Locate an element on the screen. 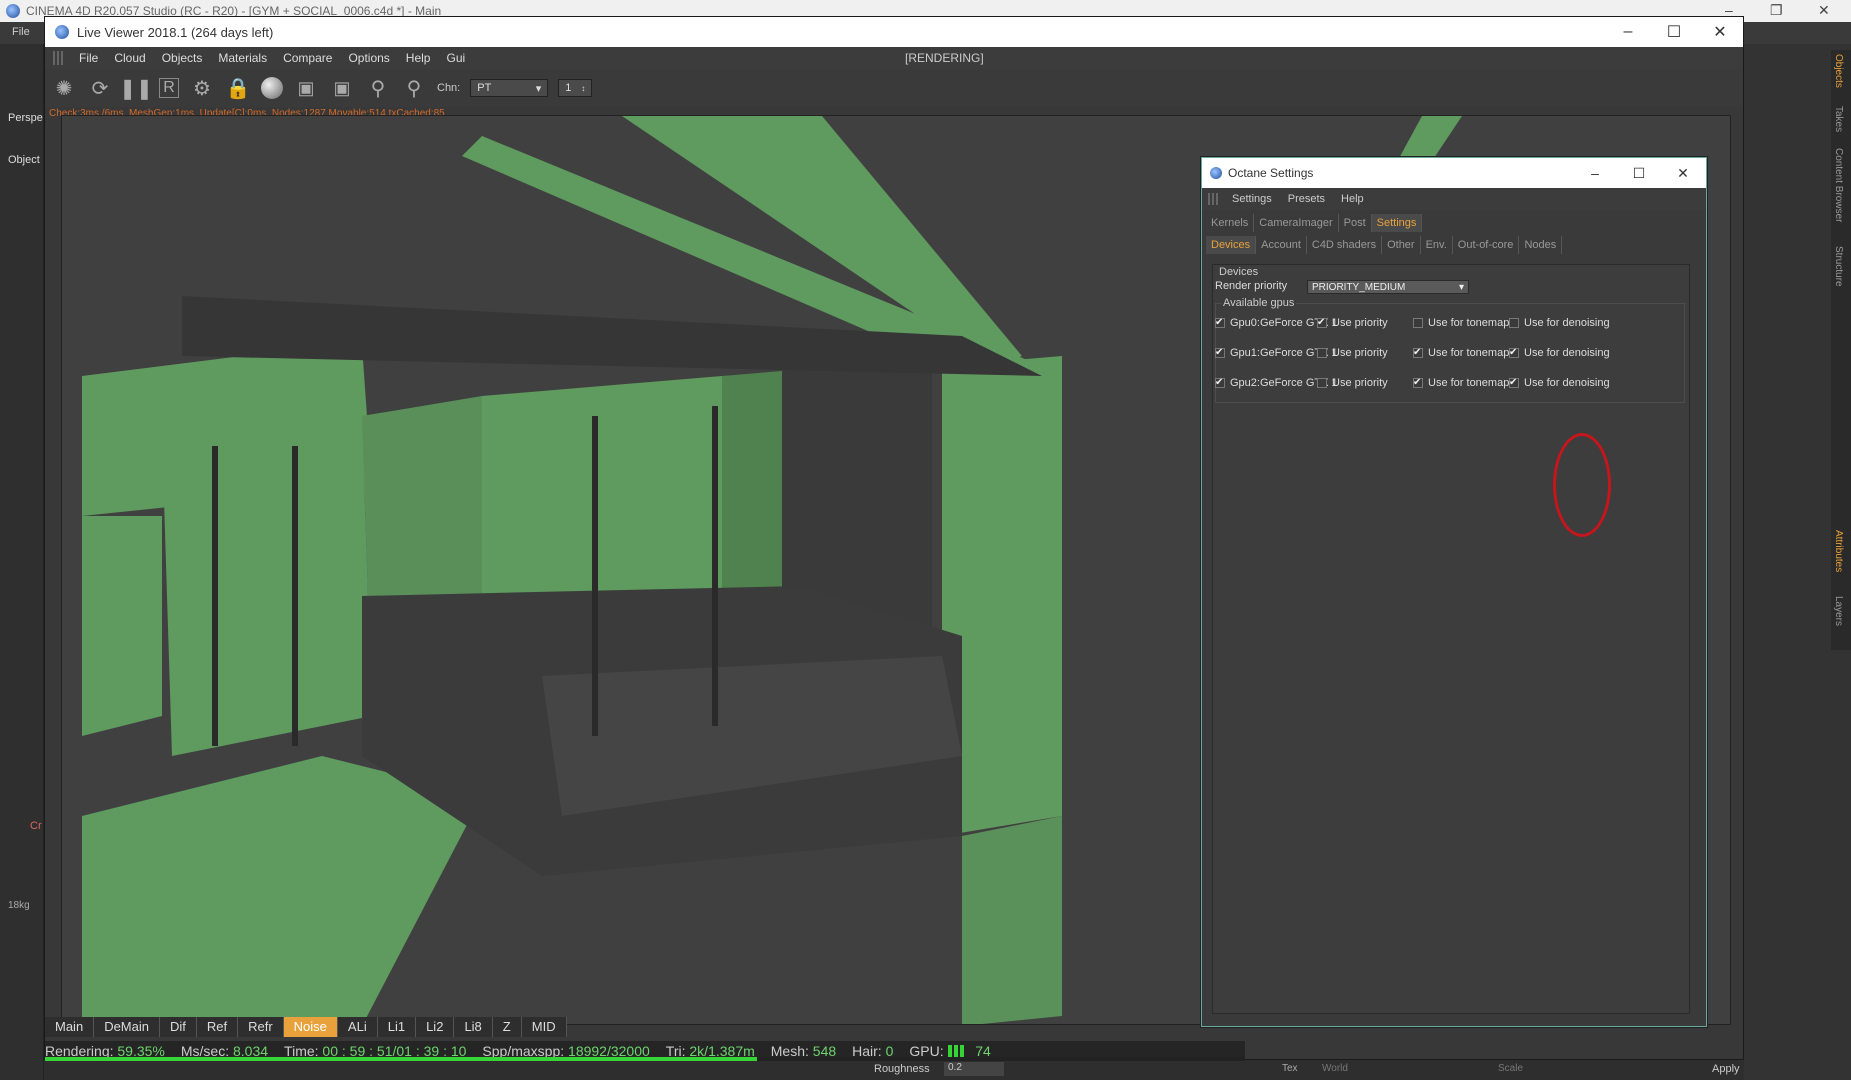  pass-tab-ref: Ref is located at coordinates (217, 1027).